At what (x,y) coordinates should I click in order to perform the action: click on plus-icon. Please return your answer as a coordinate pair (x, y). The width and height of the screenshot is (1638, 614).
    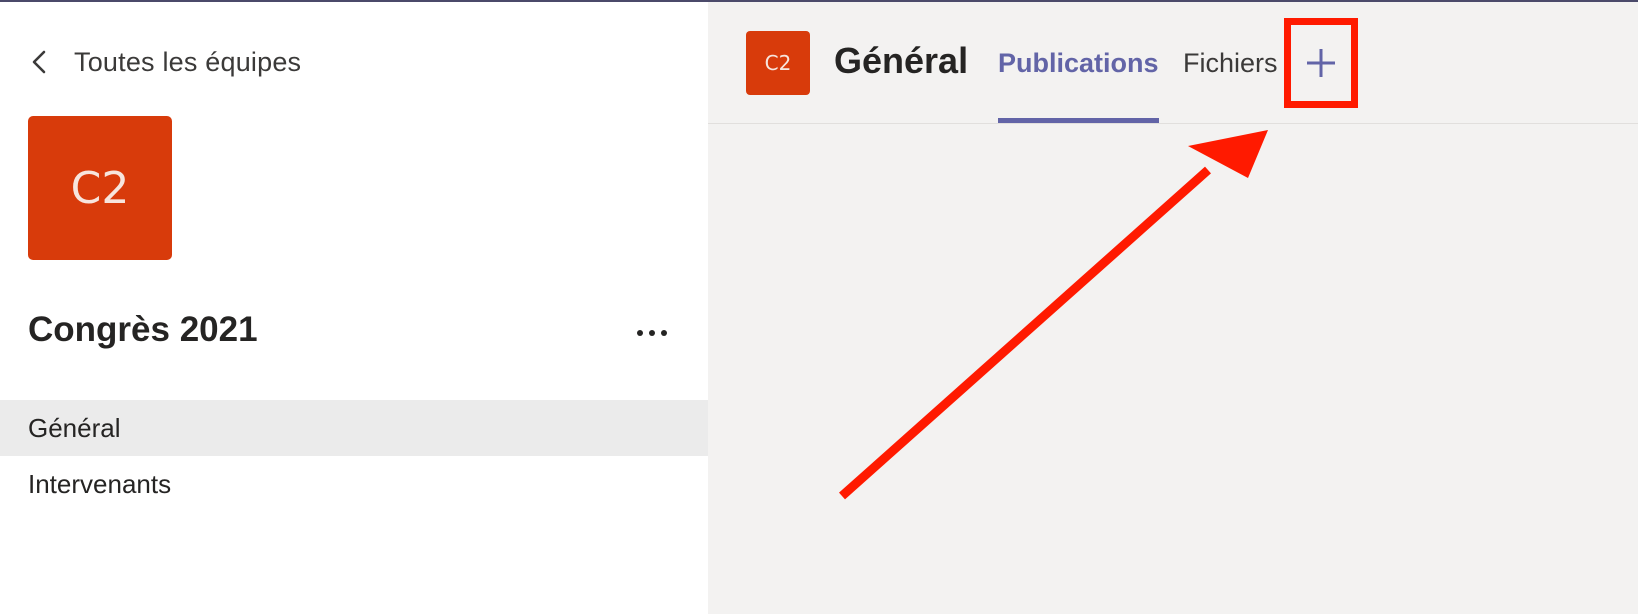
    Looking at the image, I should click on (1321, 63).